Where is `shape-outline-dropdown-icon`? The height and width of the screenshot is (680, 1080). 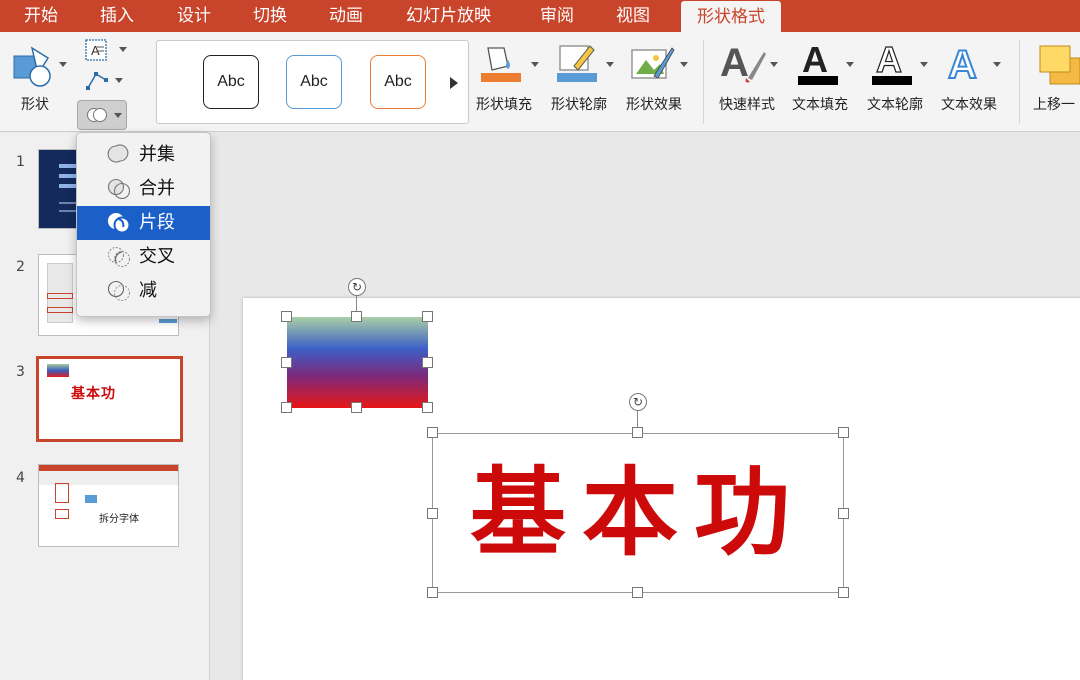
shape-outline-dropdown-icon is located at coordinates (610, 64).